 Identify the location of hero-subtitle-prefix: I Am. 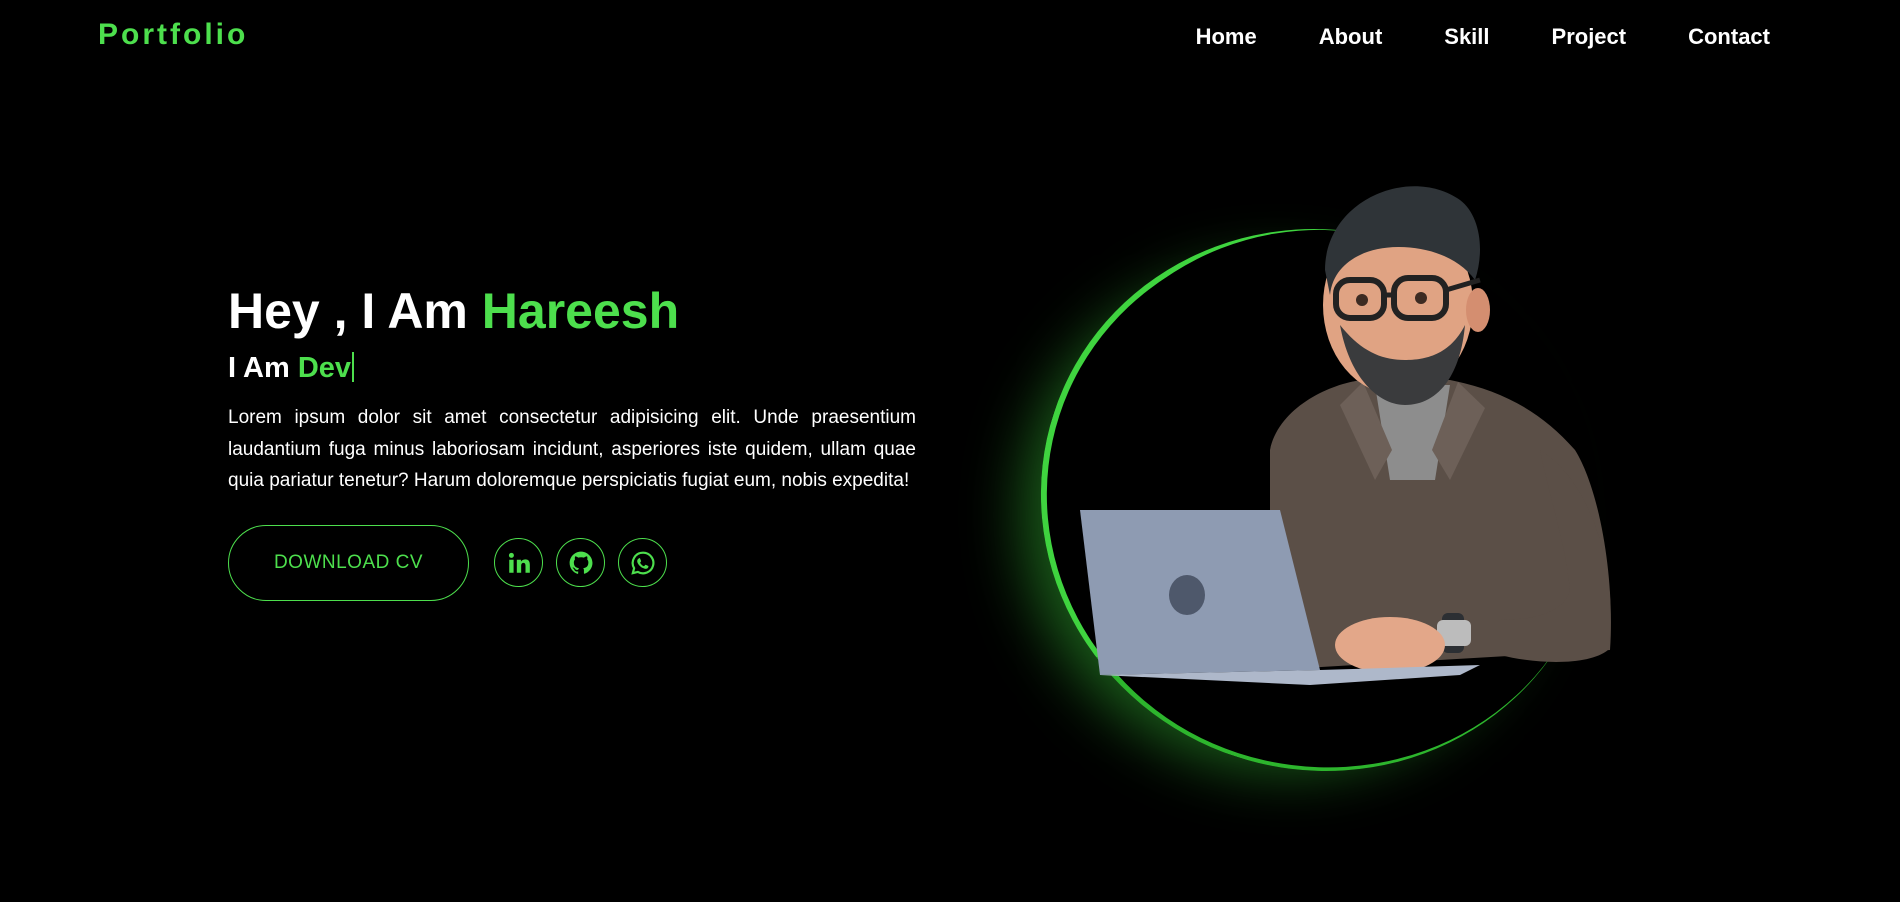
(263, 368).